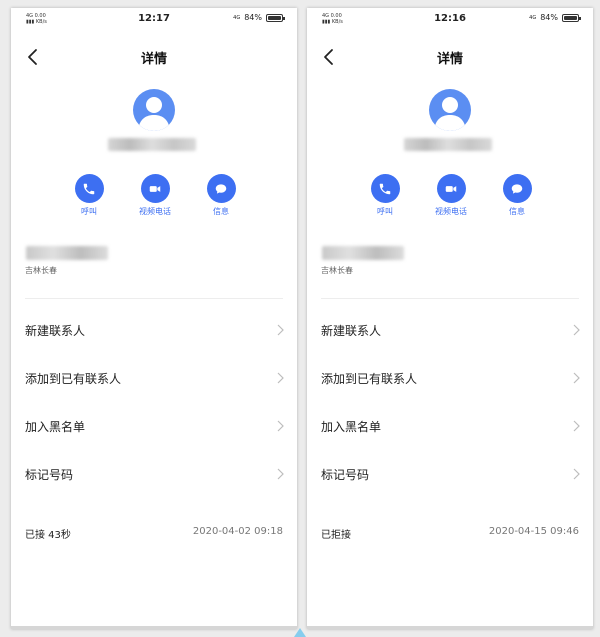 This screenshot has height=637, width=600. What do you see at coordinates (450, 19) in the screenshot?
I see `status-bar: 4G 0.00 ▮▮▮ KB/s 12:16 4G 84%` at bounding box center [450, 19].